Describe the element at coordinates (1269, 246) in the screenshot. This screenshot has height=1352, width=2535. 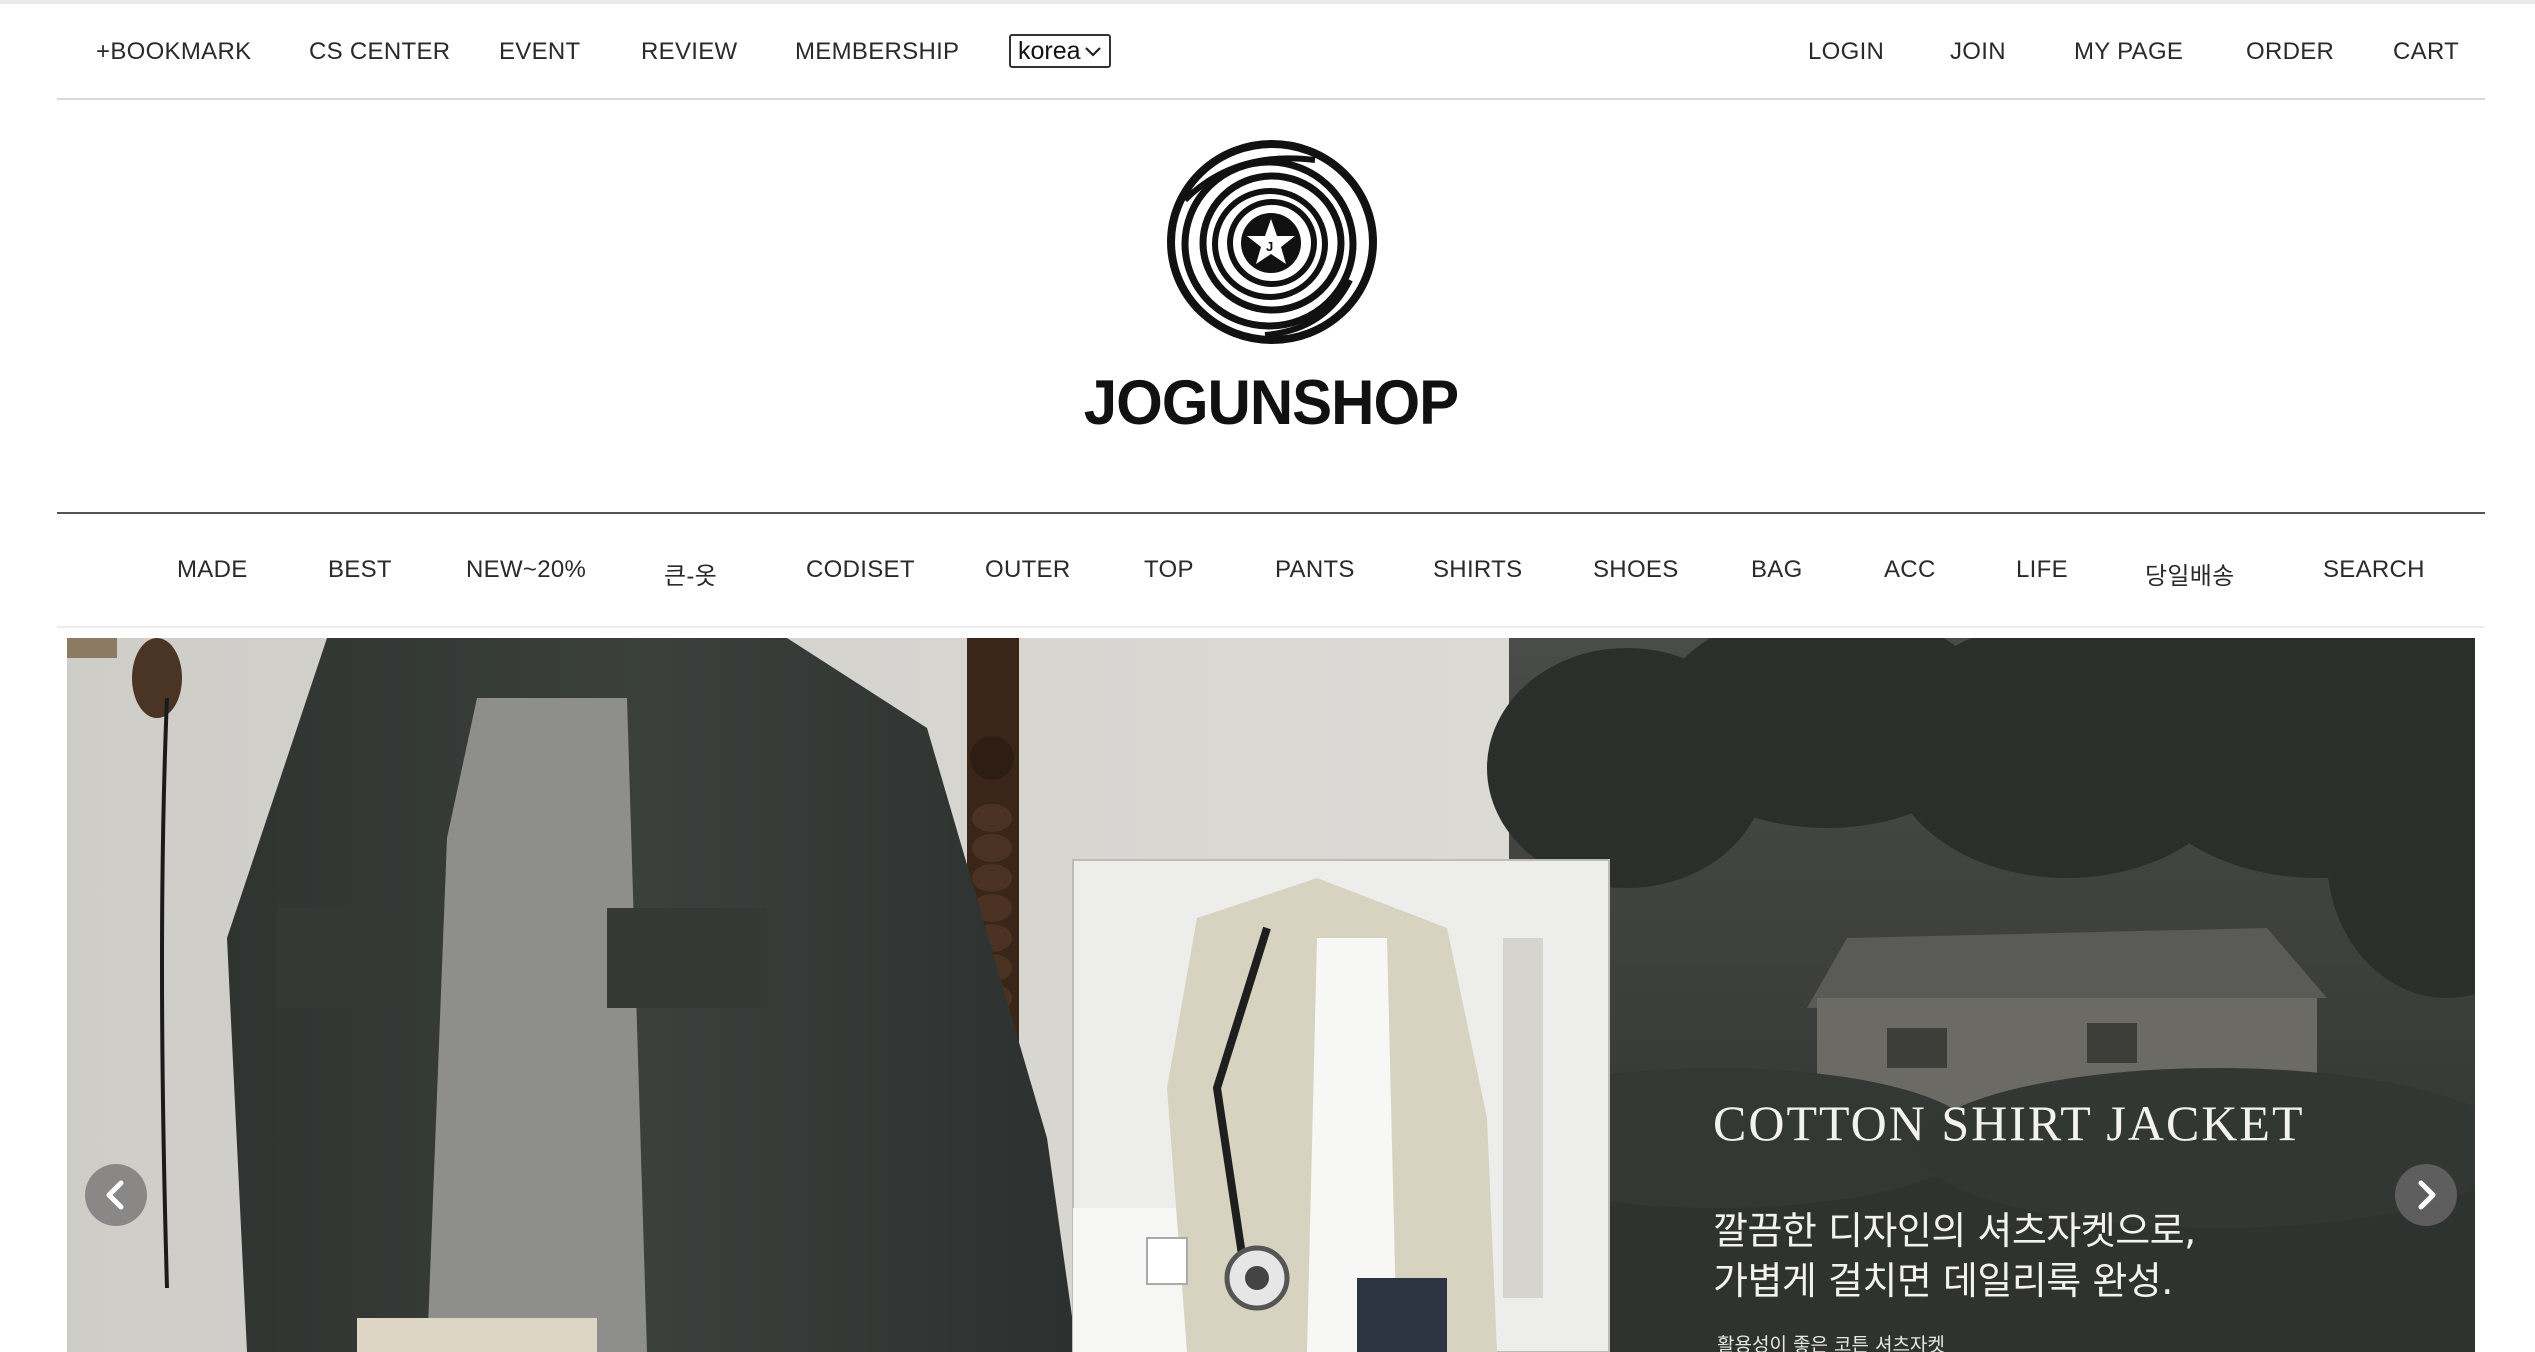
I see `svg-text: J` at that location.